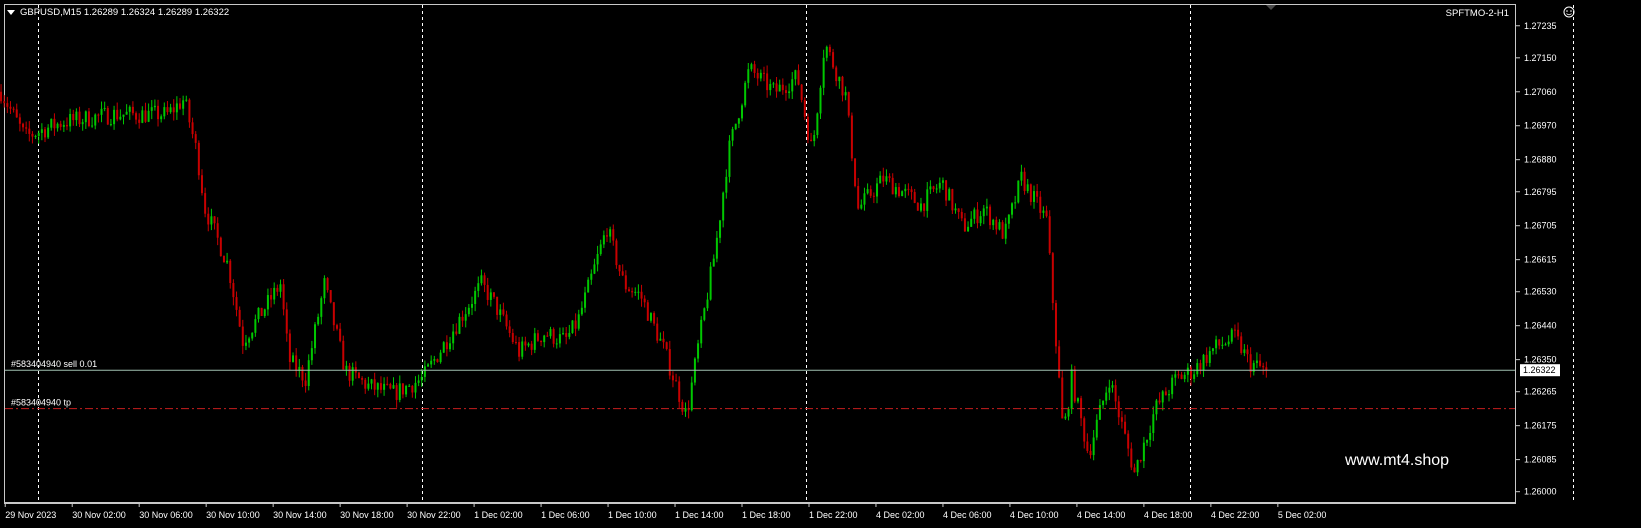 The width and height of the screenshot is (1641, 528). Describe the element at coordinates (367, 515) in the screenshot. I see `time-tick-label: 30 Nov 18:00` at that location.